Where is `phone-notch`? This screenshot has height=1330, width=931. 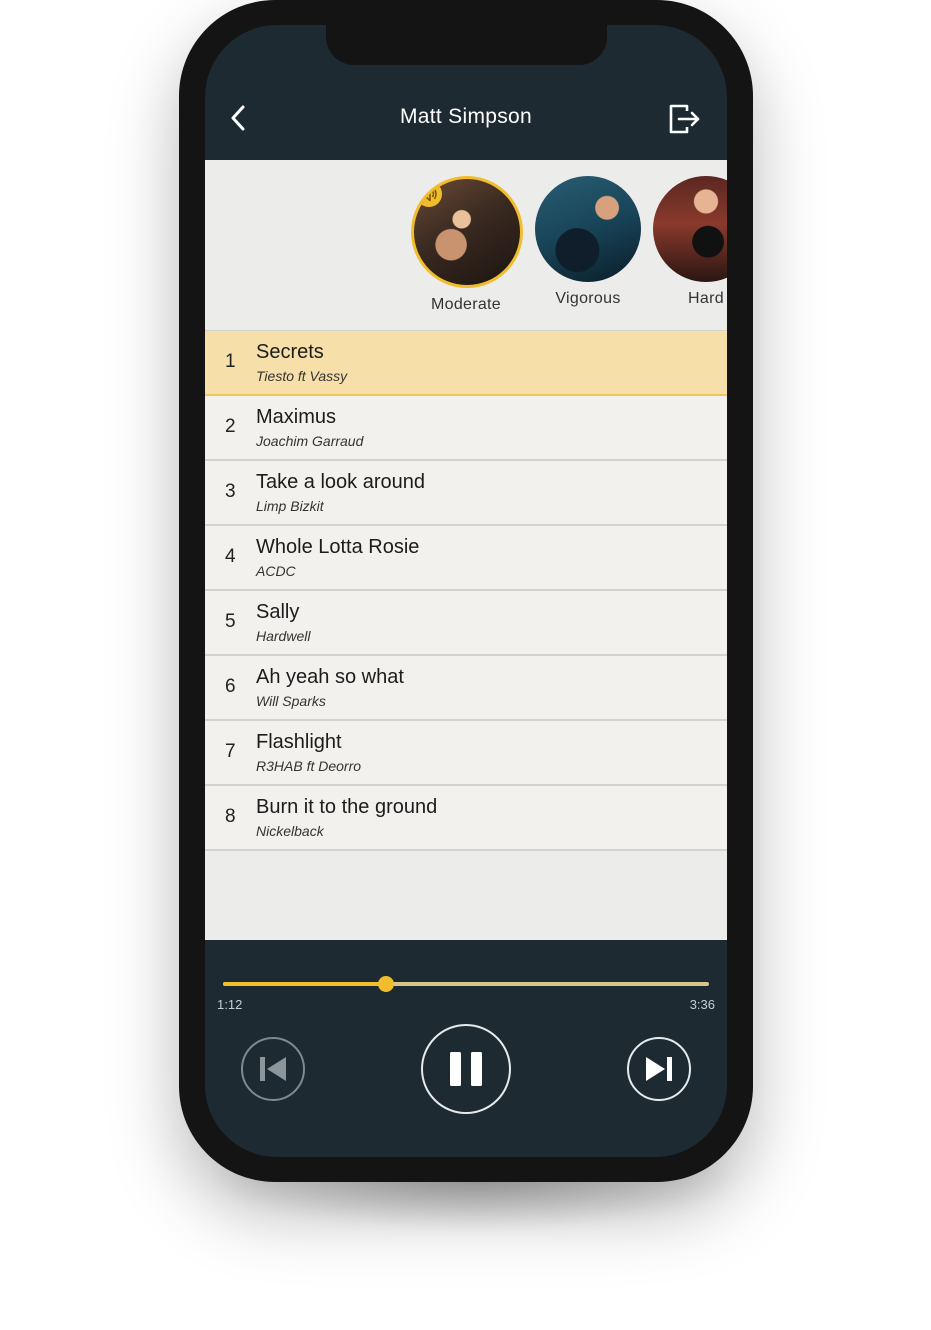 phone-notch is located at coordinates (466, 45).